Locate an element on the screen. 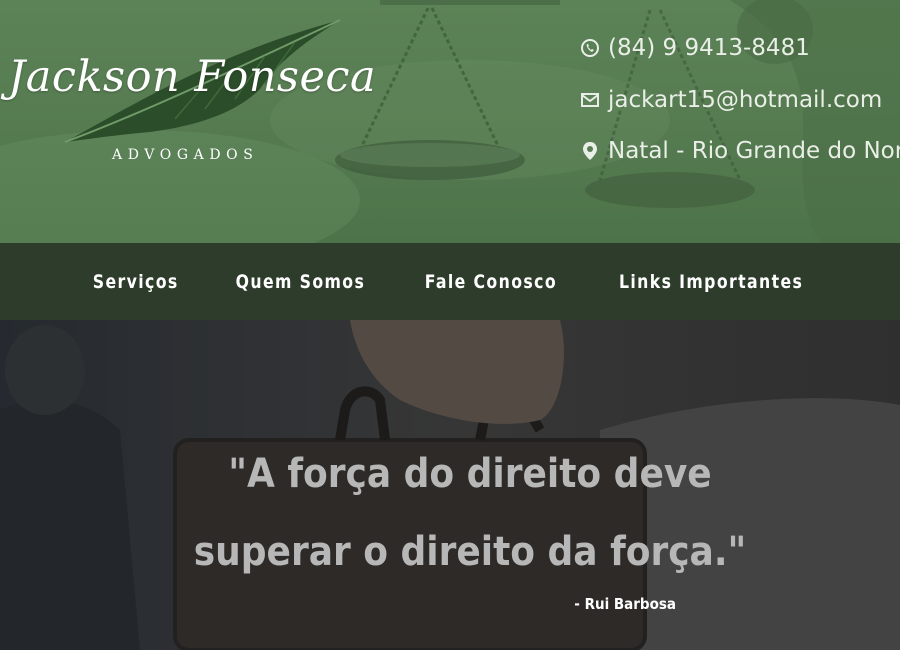 The image size is (900, 650). logo-subtitle: ADVOGADOS is located at coordinates (185, 155).